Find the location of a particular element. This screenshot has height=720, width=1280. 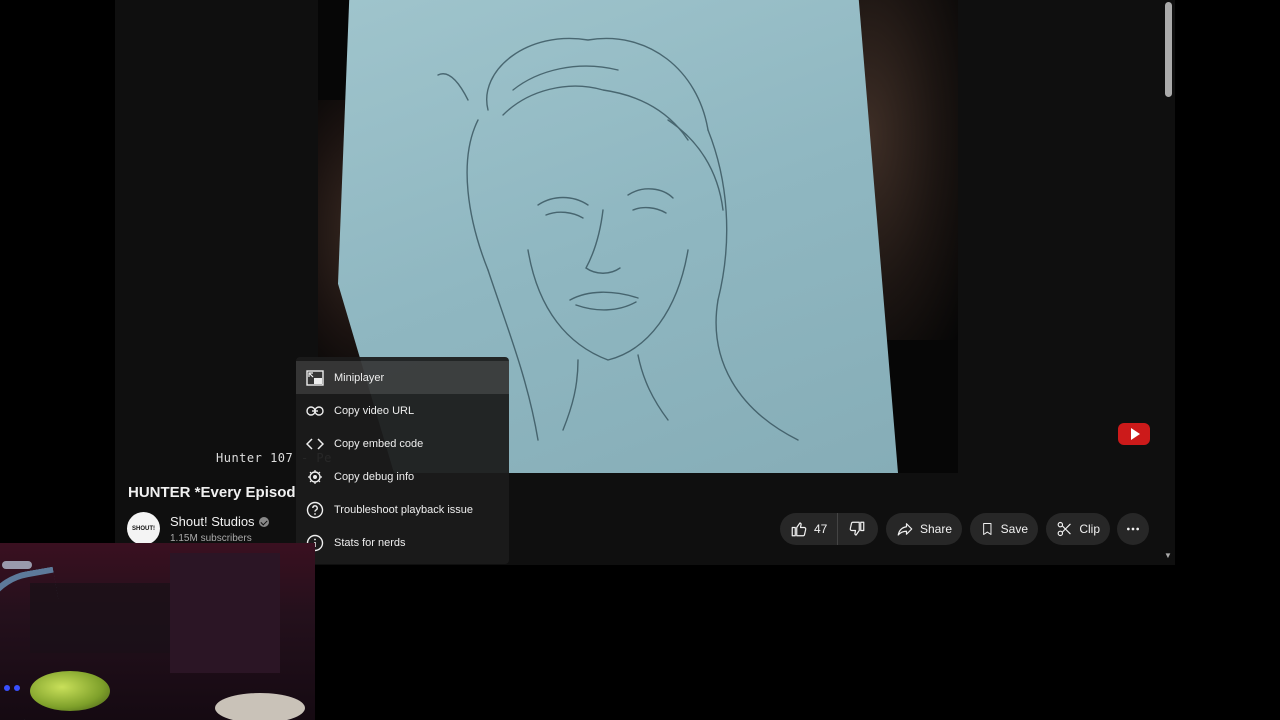

menu-item-copy-embed-code: Copy embed code is located at coordinates (402, 443).